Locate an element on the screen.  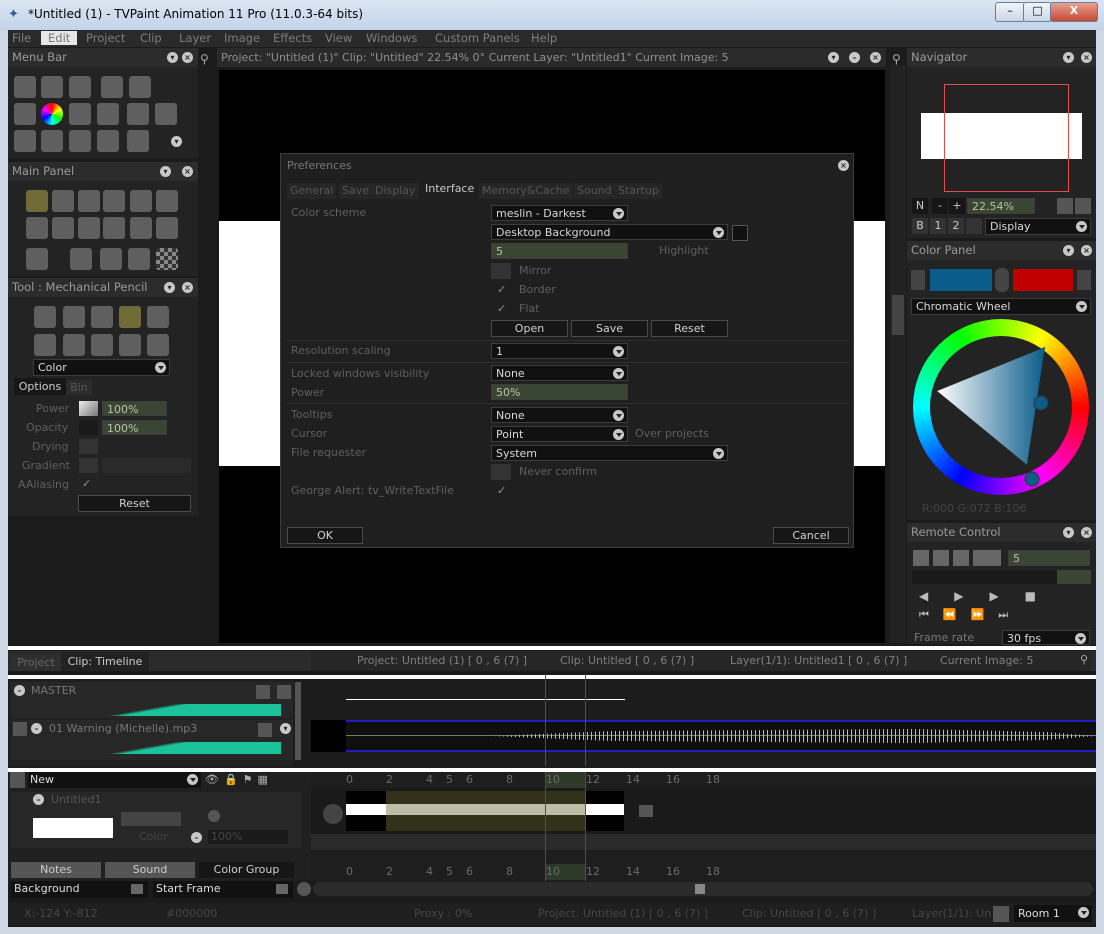
layer-collapse-icon: – is located at coordinates (38, 799).